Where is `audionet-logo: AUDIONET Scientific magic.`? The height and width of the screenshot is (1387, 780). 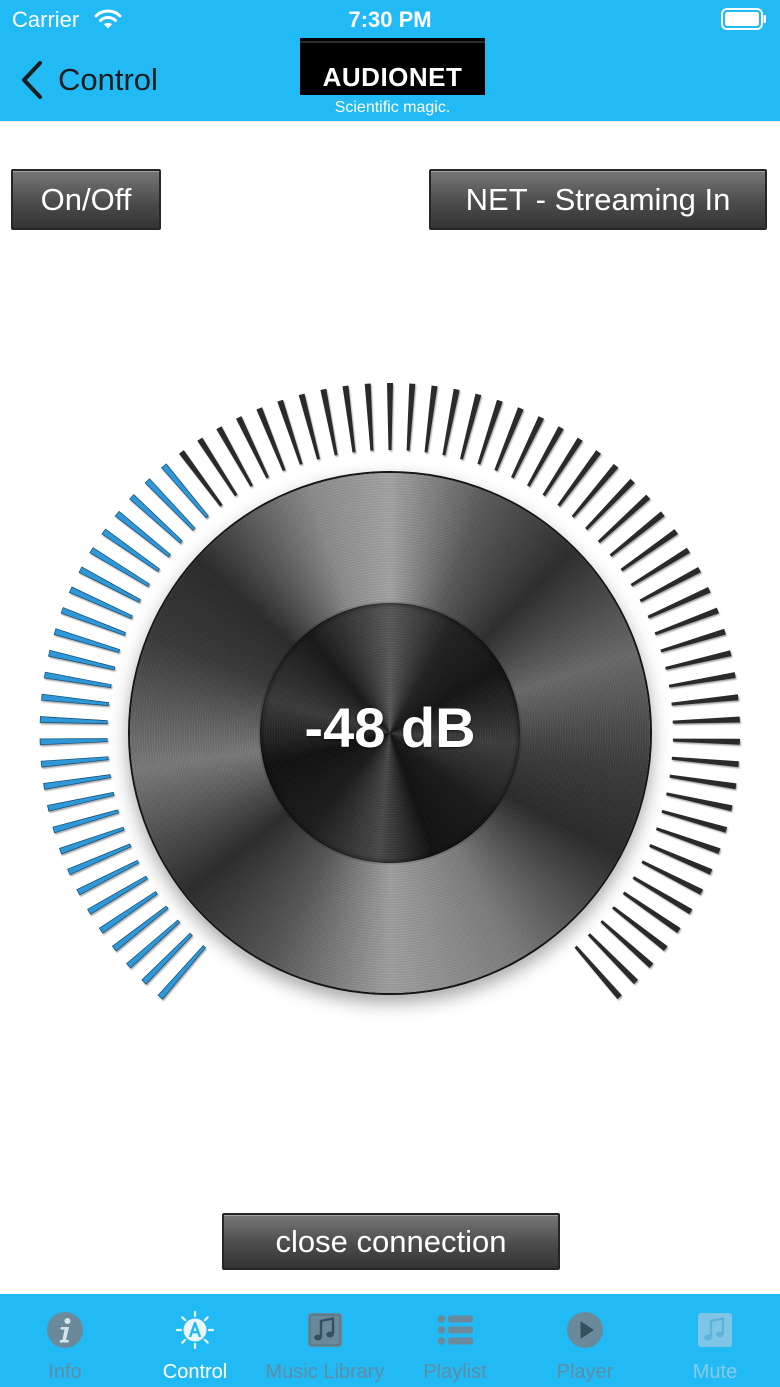
audionet-logo: AUDIONET Scientific magic. is located at coordinates (392, 78).